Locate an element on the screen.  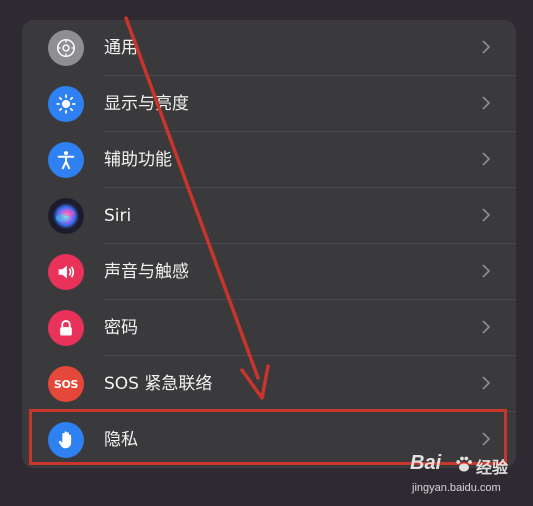
settings-item-label: 通用 is located at coordinates (121, 48).